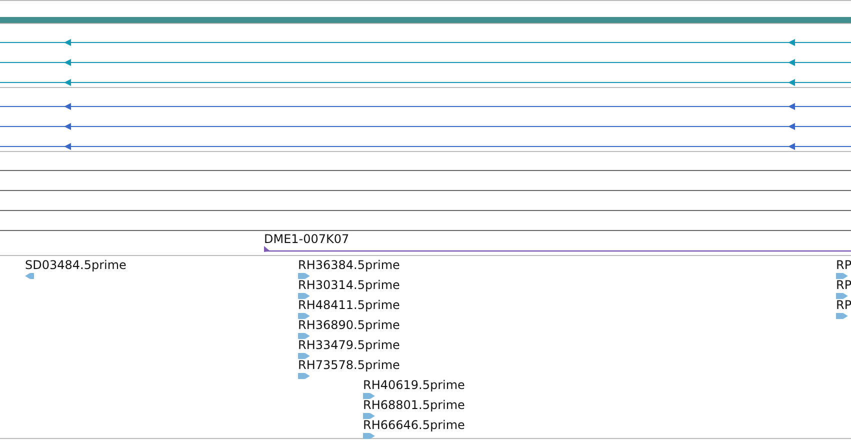 The height and width of the screenshot is (440, 851). I want to click on feature-label: RH36384.5prime, so click(349, 265).